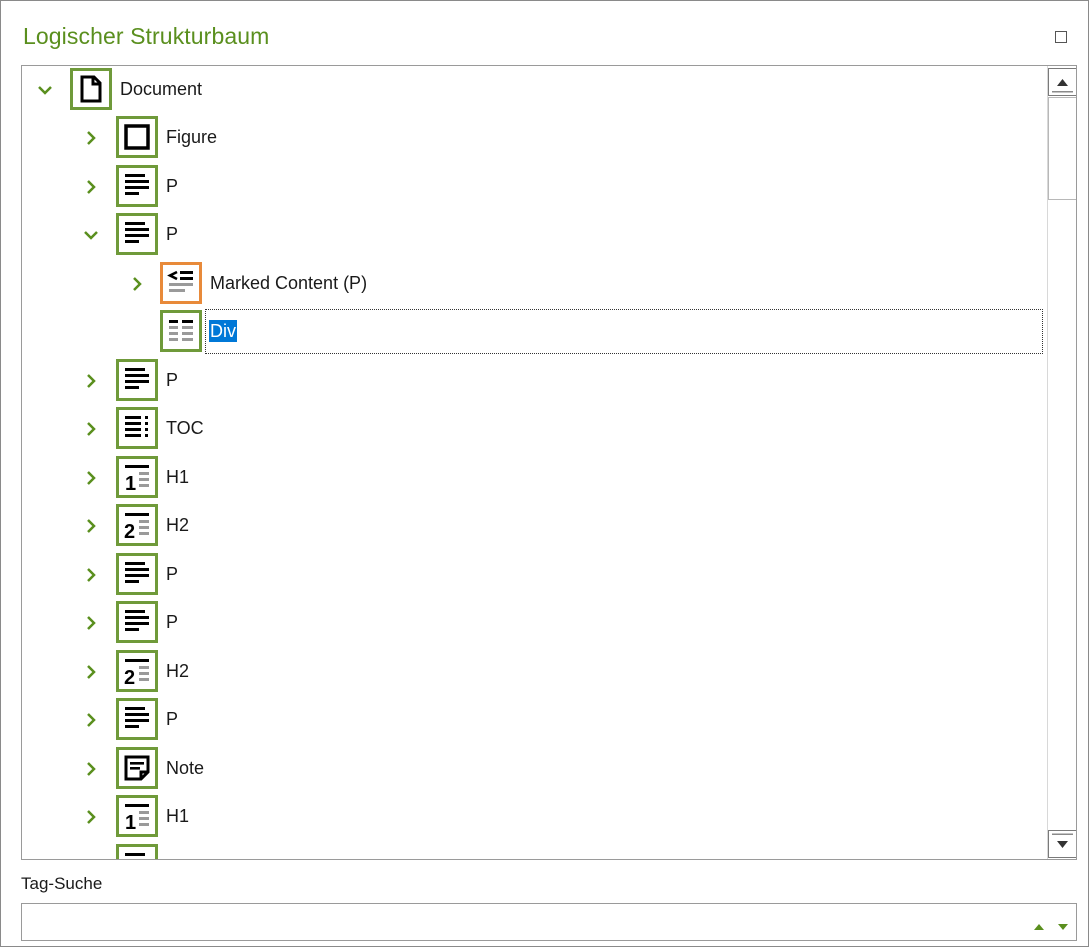  Describe the element at coordinates (1062, 82) in the screenshot. I see `scroll-up-button` at that location.